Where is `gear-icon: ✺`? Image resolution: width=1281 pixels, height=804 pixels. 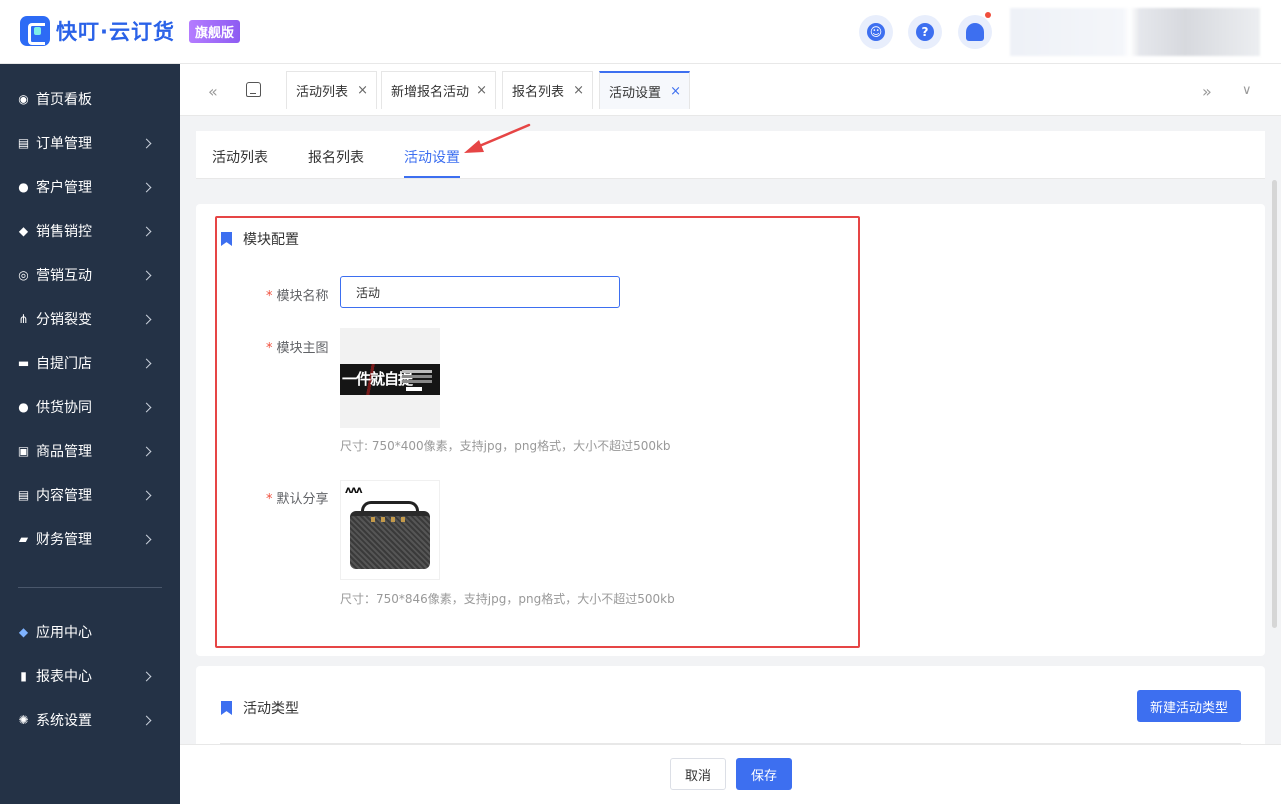 gear-icon: ✺ is located at coordinates (23, 720).